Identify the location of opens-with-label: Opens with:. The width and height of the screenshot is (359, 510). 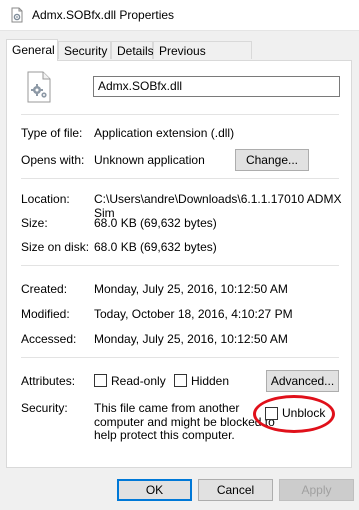
(53, 160).